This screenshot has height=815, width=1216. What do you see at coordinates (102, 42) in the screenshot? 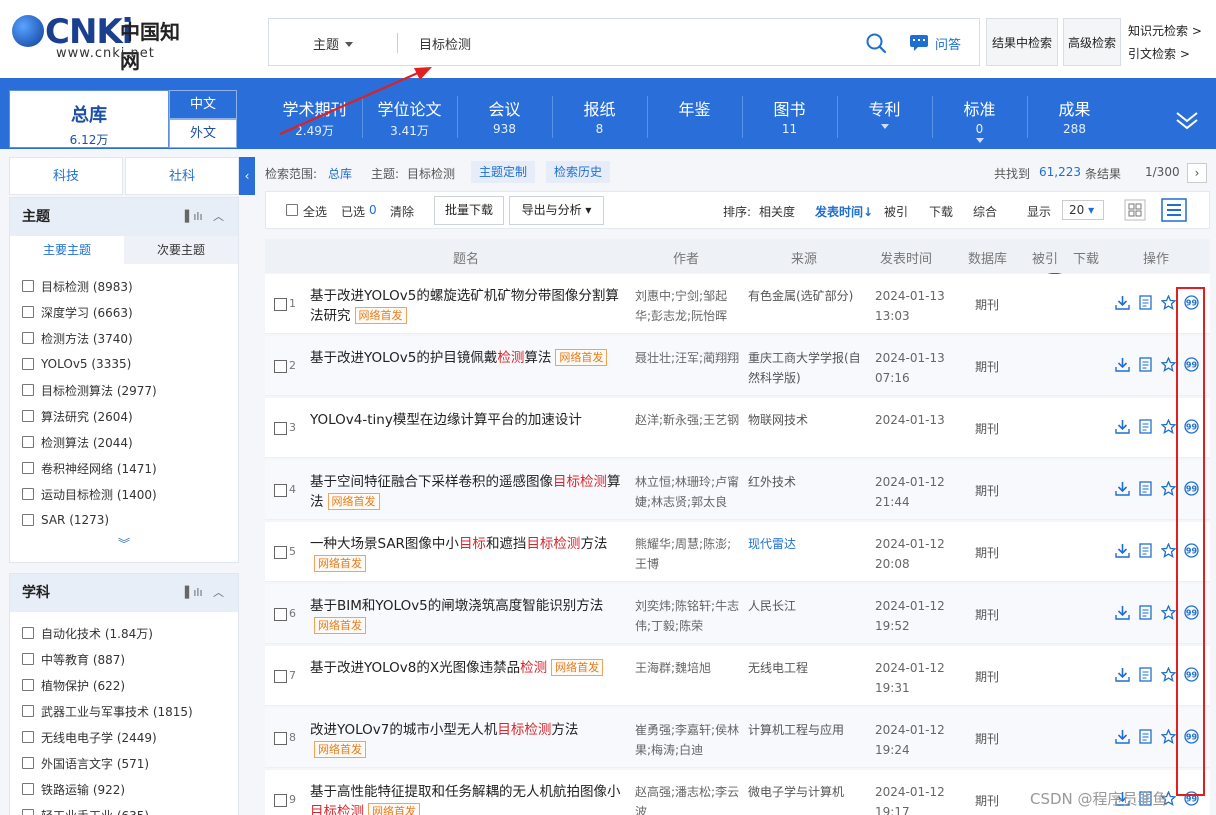
I see `cnki-logo: CNKi 中国知网 www.cnki.net` at bounding box center [102, 42].